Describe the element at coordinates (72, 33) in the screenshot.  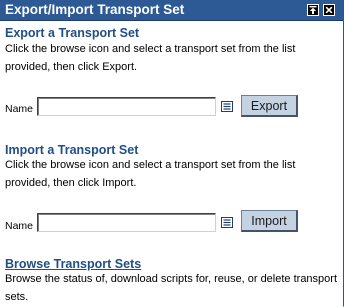
I see `export-heading: Export a Transport Set` at that location.